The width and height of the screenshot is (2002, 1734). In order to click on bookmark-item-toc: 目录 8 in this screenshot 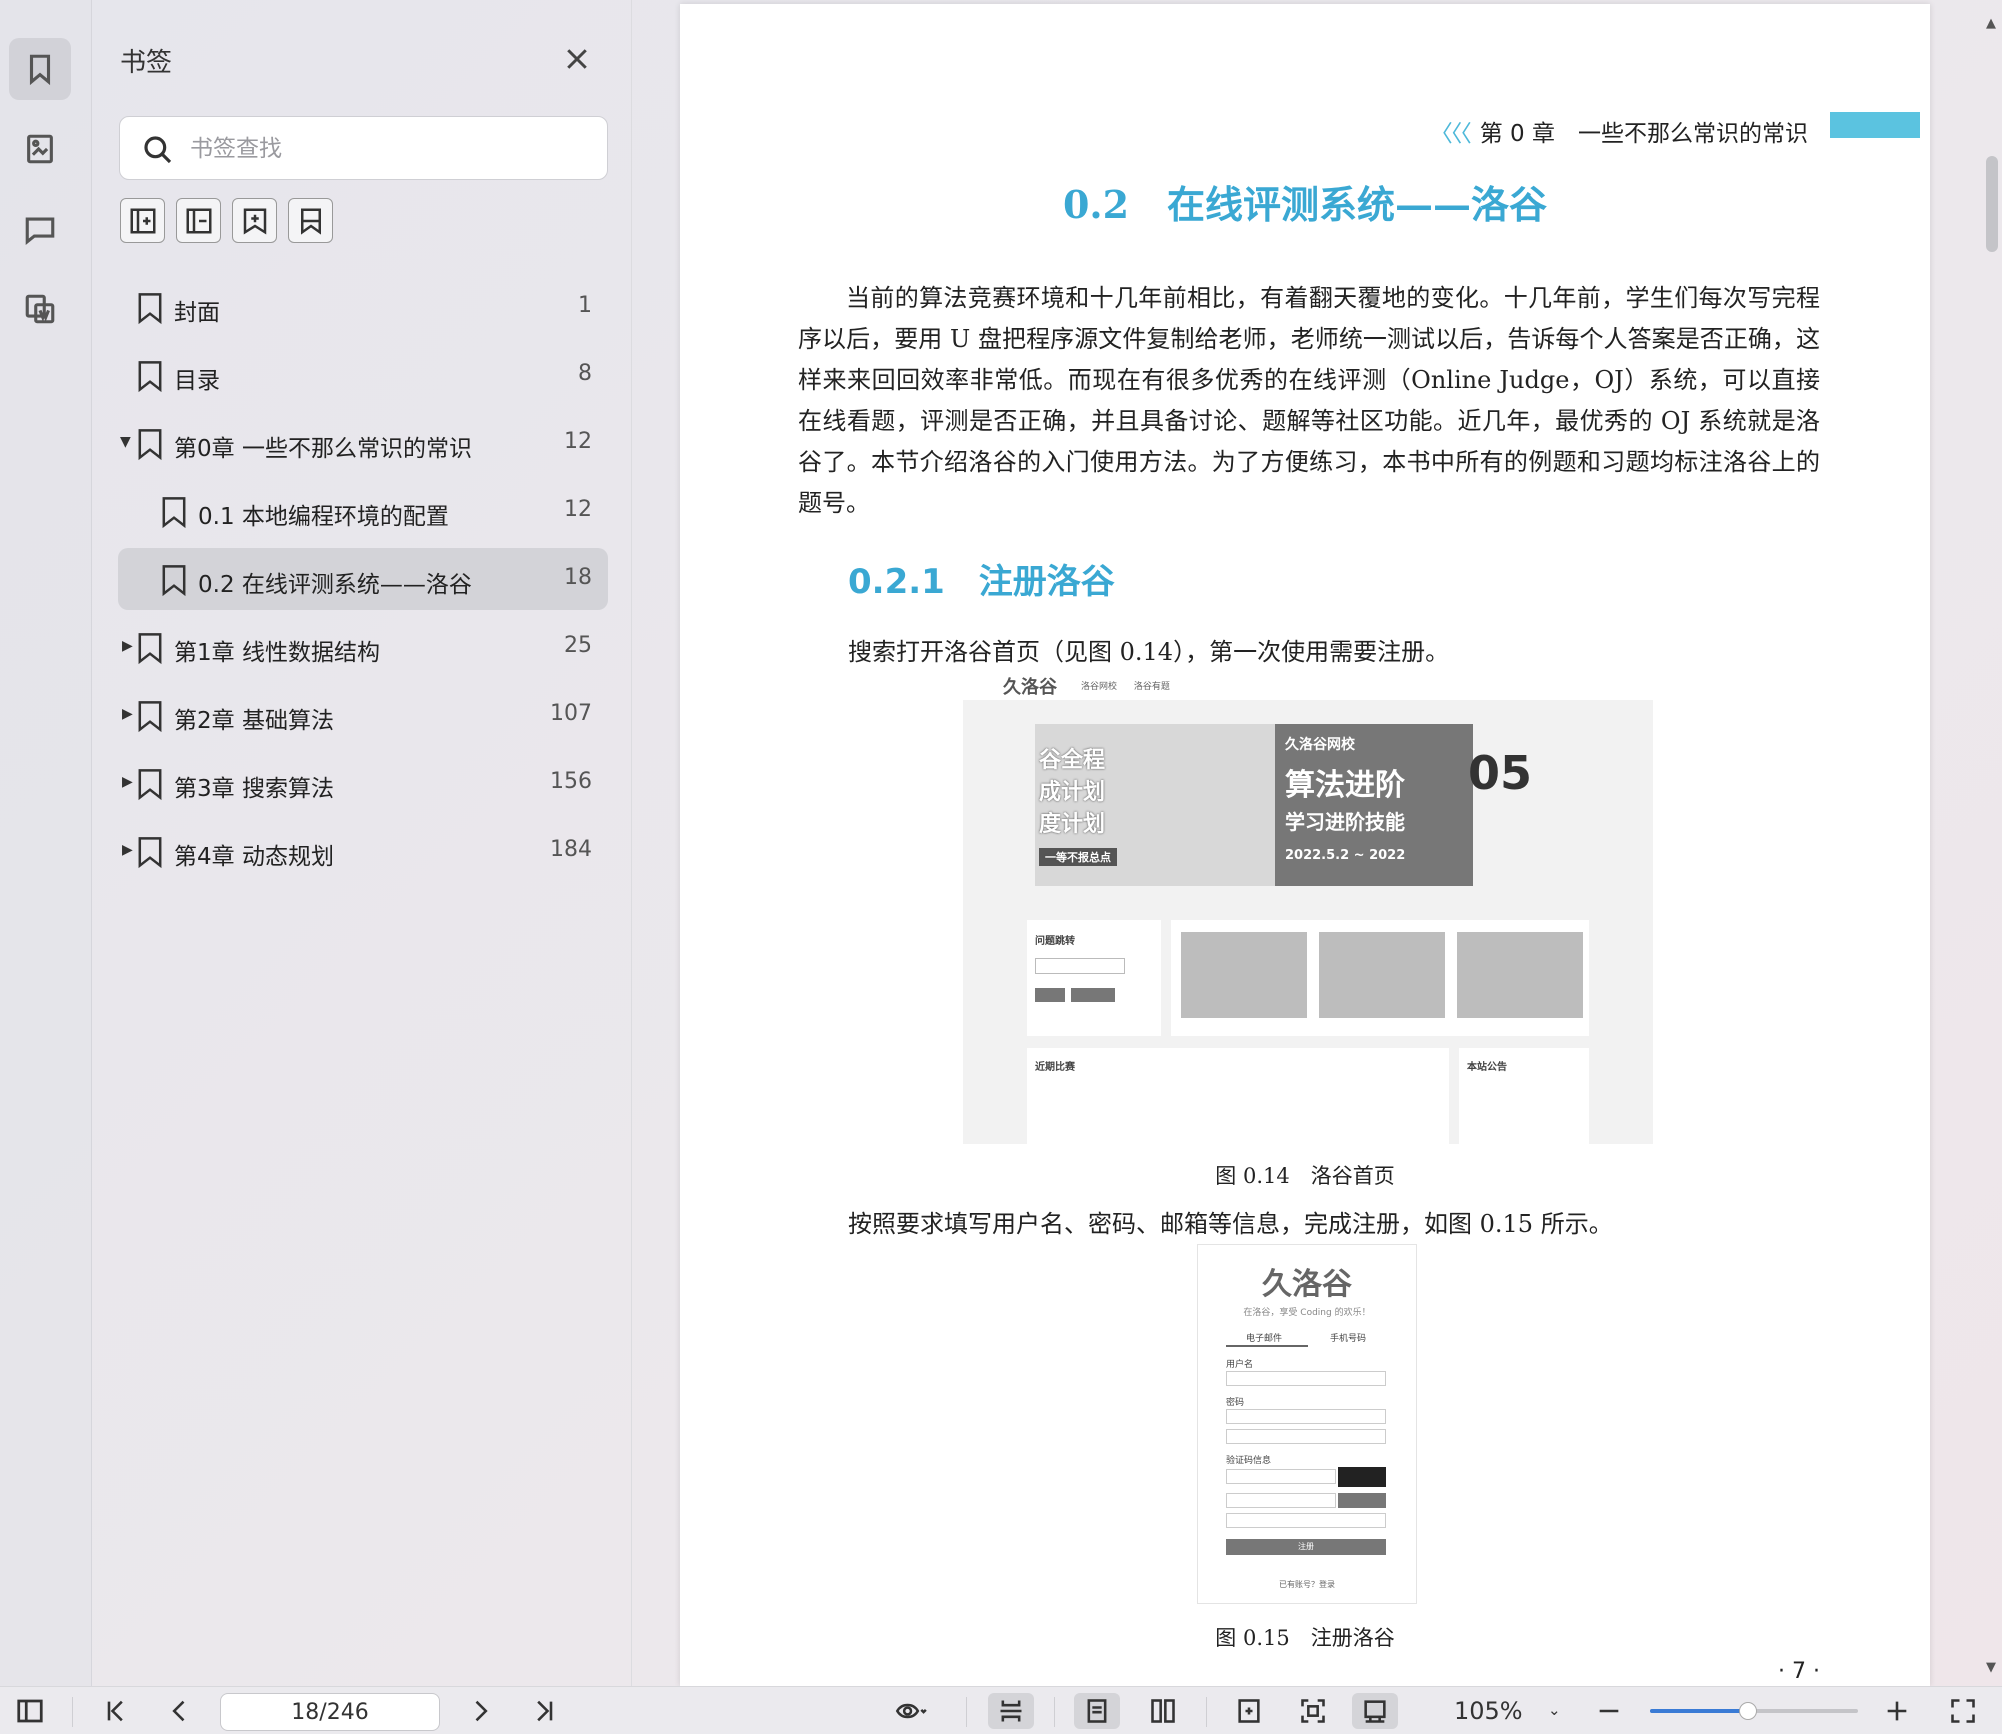, I will do `click(363, 375)`.